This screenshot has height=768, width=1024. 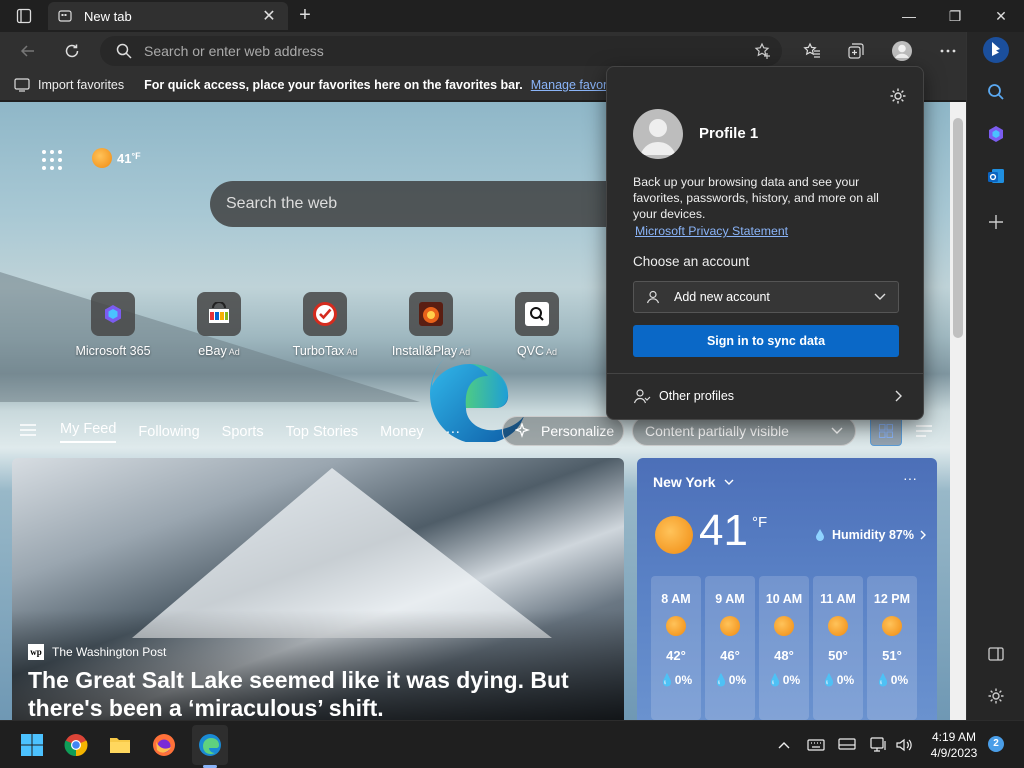 What do you see at coordinates (676, 655) in the screenshot?
I see `hour-temp: 42°` at bounding box center [676, 655].